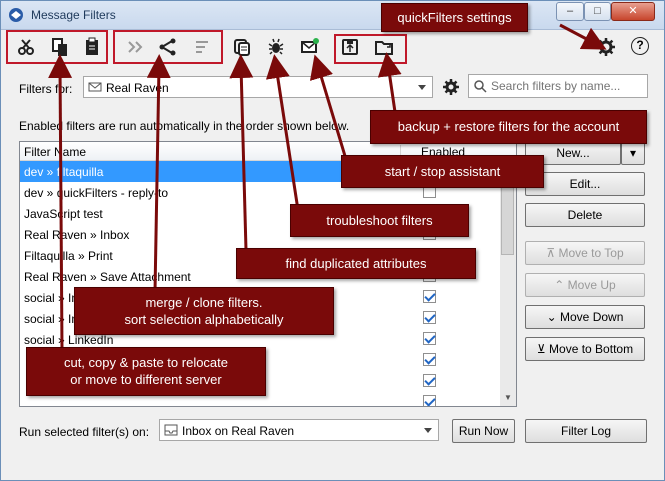  I want to click on move-bottom-icon: ⊻, so click(543, 349).